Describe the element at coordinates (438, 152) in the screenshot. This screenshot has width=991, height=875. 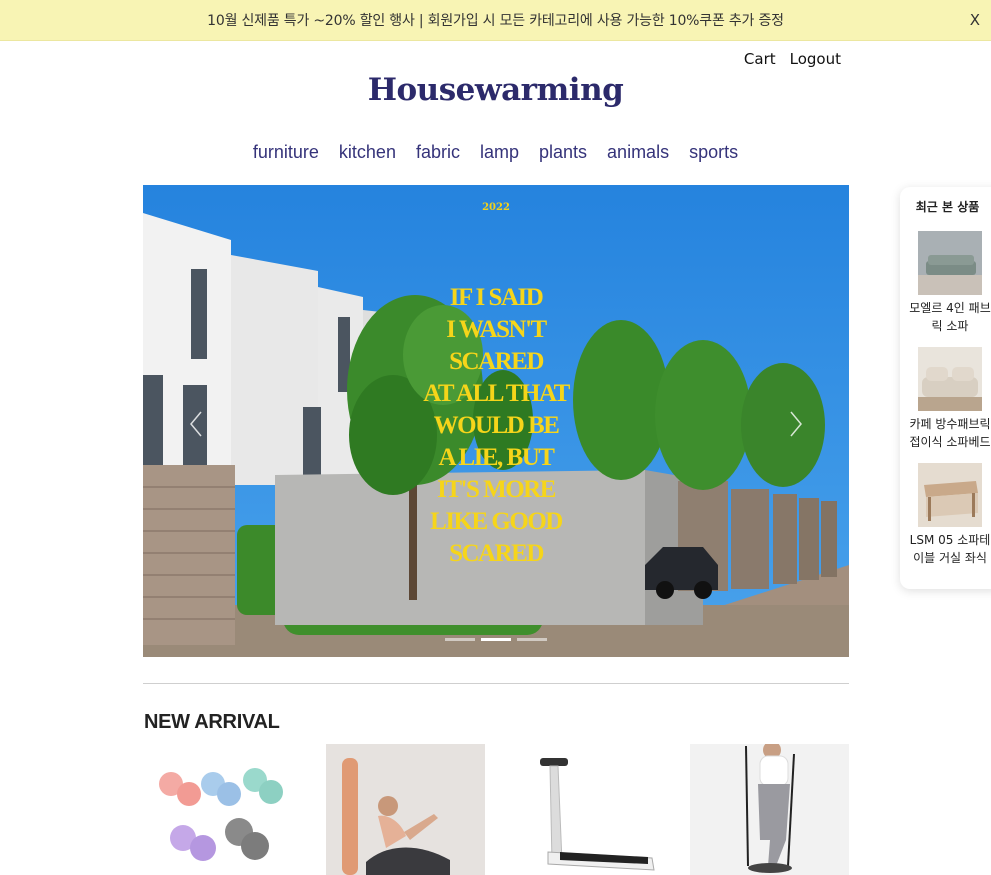
I see `nav-item-fabric: fabric` at that location.